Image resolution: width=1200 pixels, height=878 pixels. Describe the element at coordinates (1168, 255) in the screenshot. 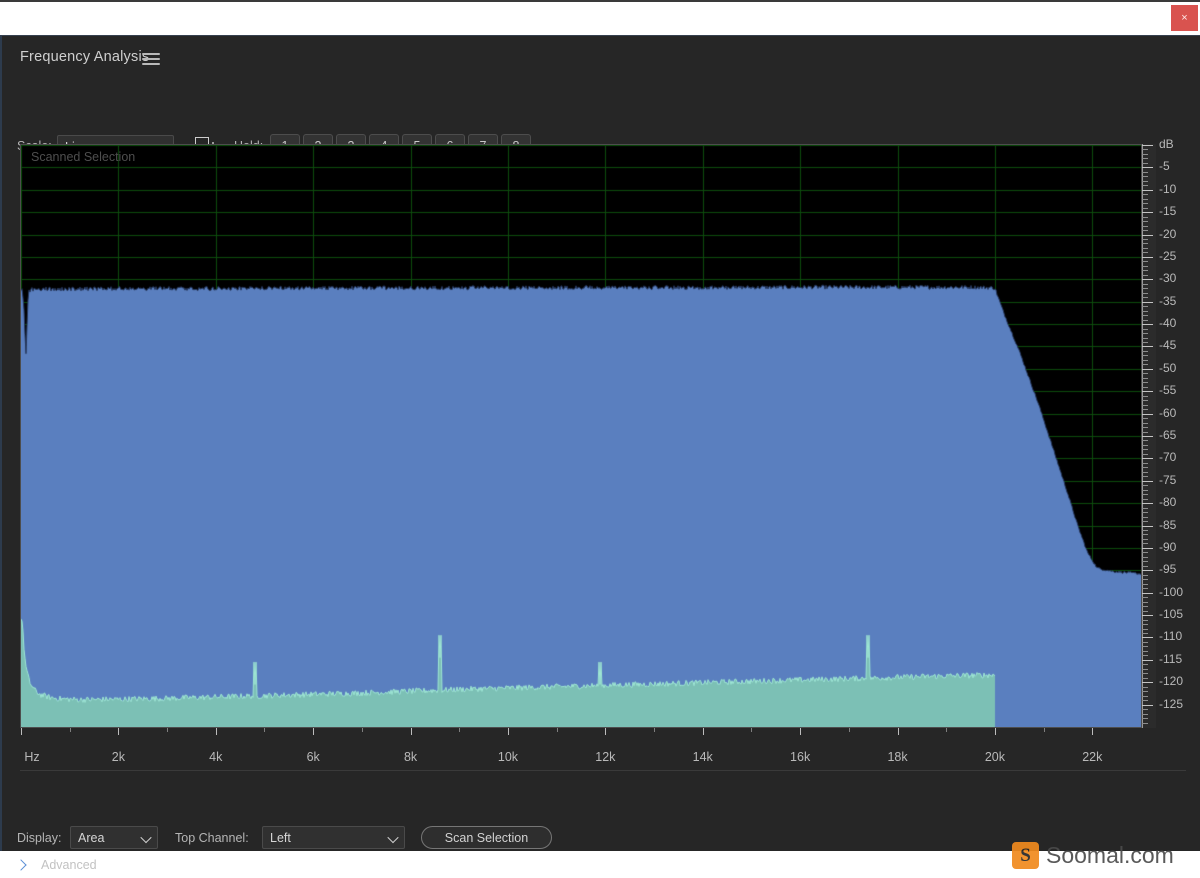

I see `db-tick-label: -25` at that location.